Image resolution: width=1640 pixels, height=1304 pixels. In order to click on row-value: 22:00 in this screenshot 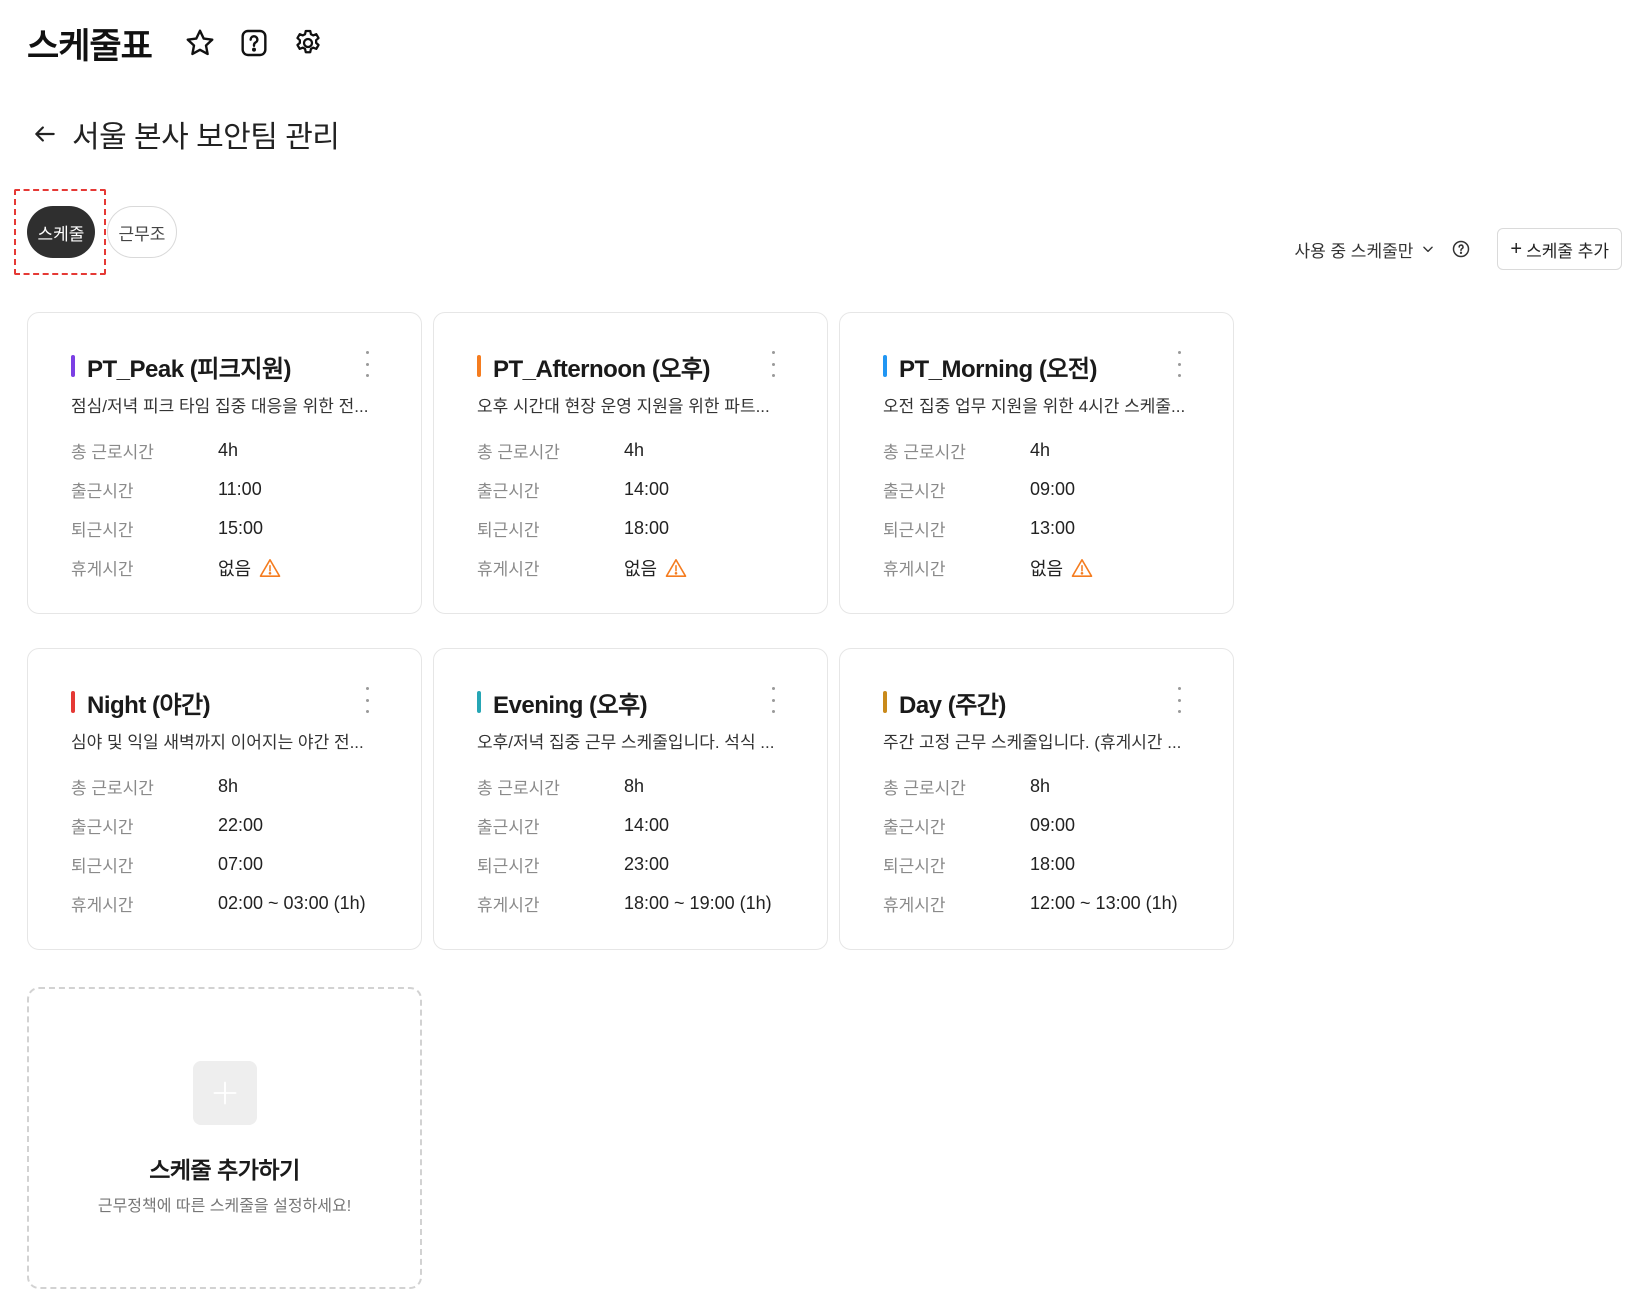, I will do `click(240, 825)`.